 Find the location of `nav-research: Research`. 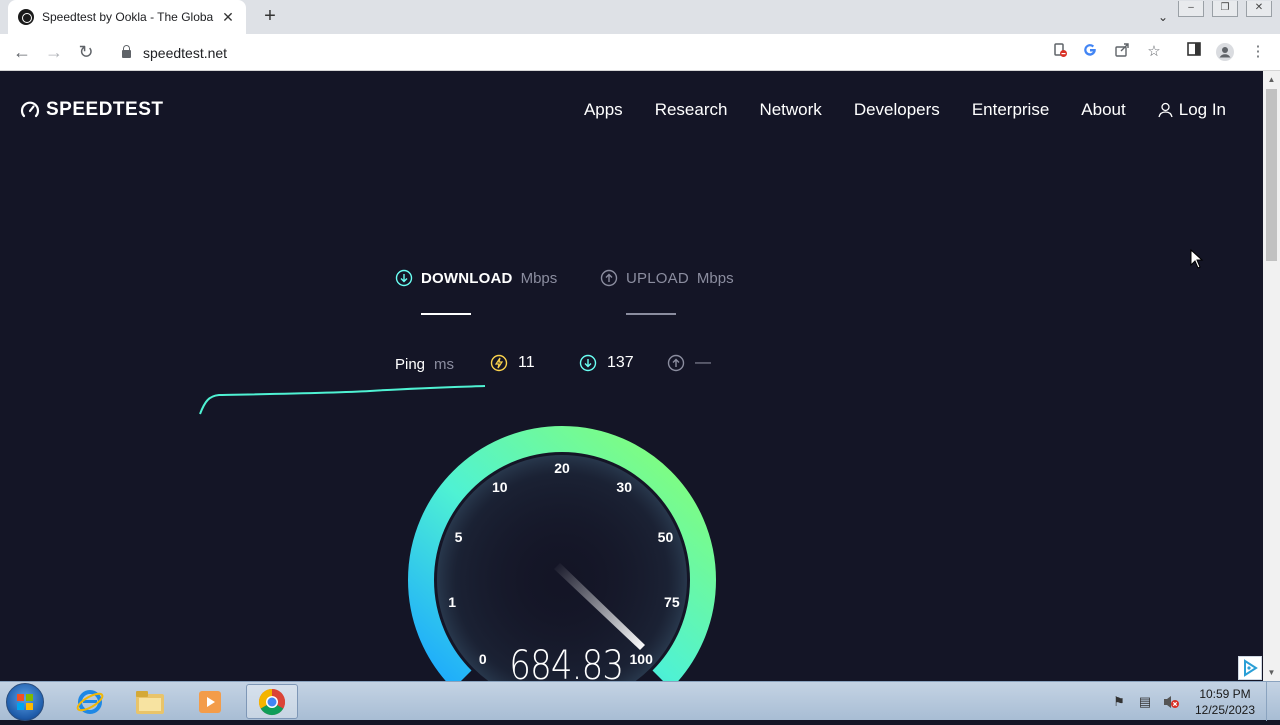

nav-research: Research is located at coordinates (691, 110).